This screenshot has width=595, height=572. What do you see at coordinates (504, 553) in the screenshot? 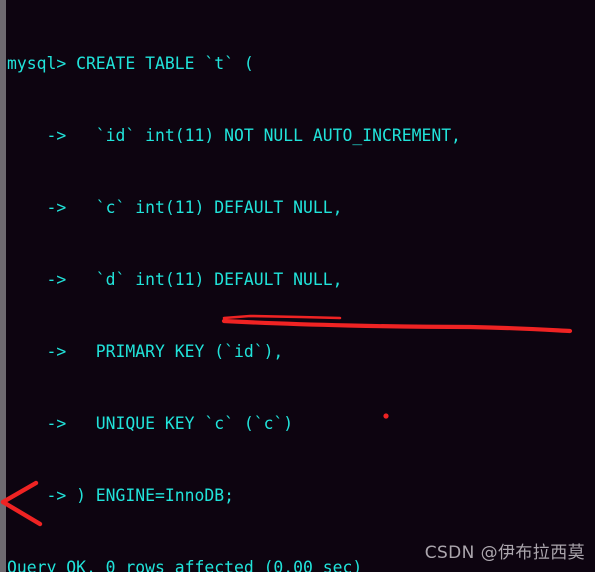
I see `csdn-watermark: CSDN @伊布拉西莫` at bounding box center [504, 553].